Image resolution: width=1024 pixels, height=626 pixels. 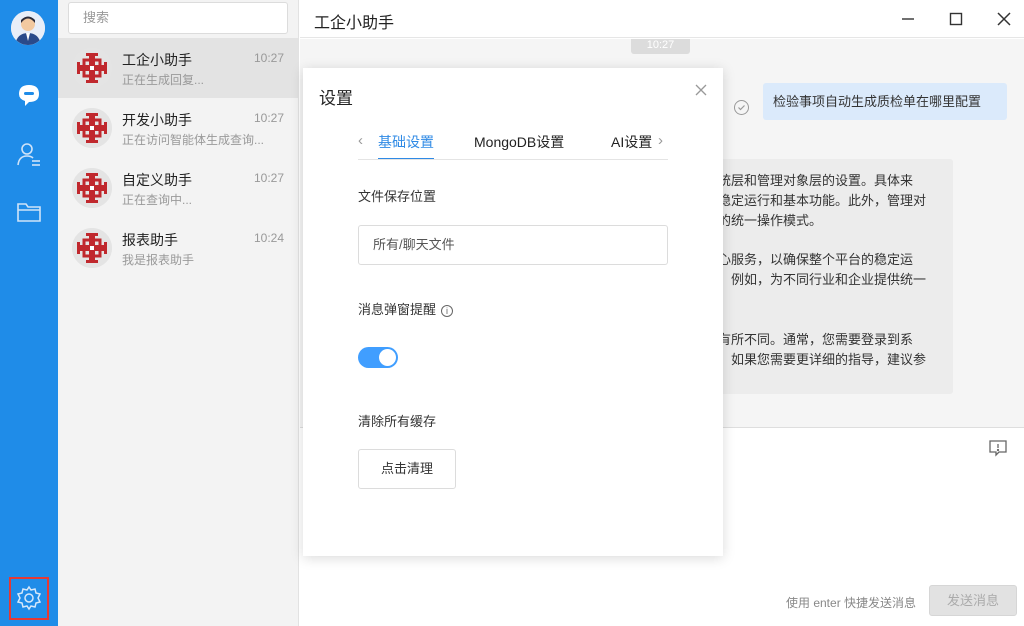 I want to click on popup-reminder-label: 消息弹窗提醒 i, so click(x=406, y=308).